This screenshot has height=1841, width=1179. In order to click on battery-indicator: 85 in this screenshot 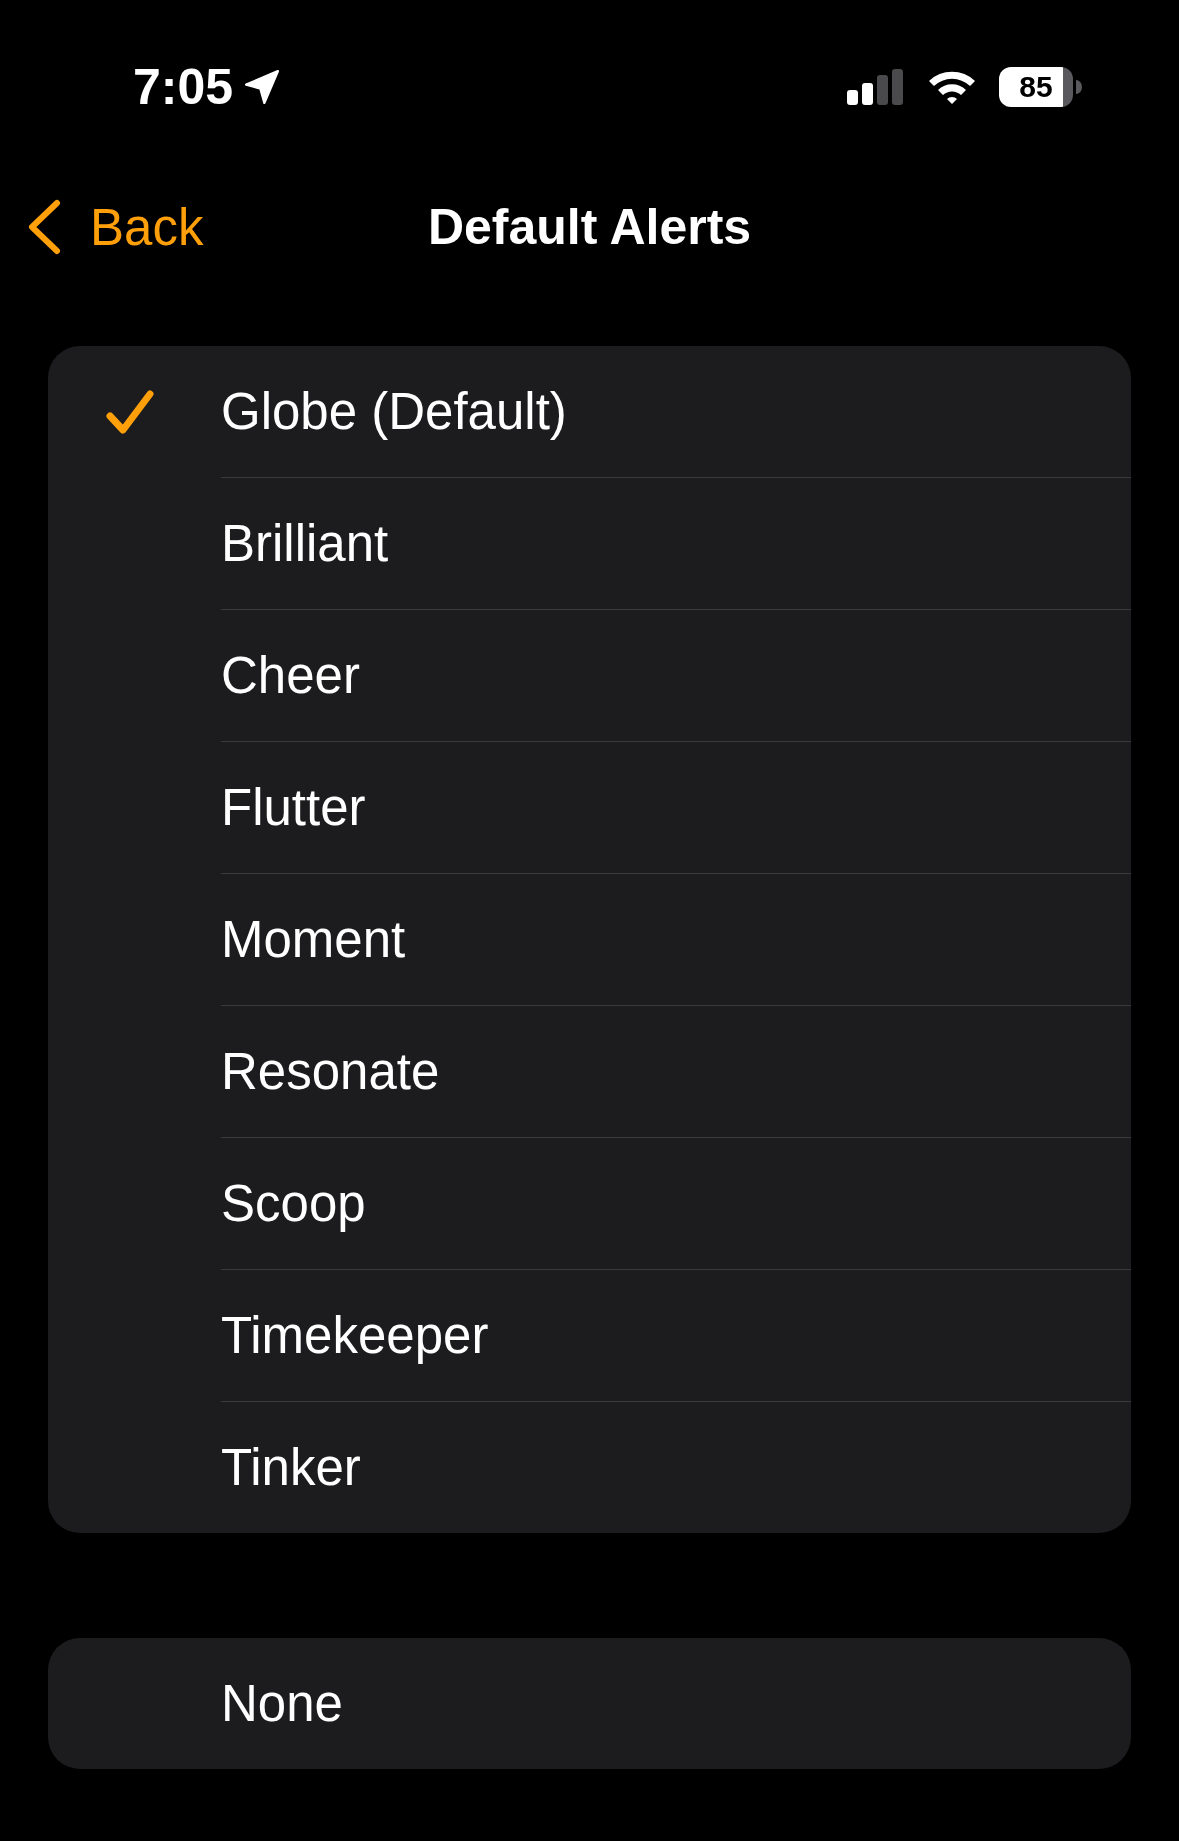, I will do `click(1036, 87)`.